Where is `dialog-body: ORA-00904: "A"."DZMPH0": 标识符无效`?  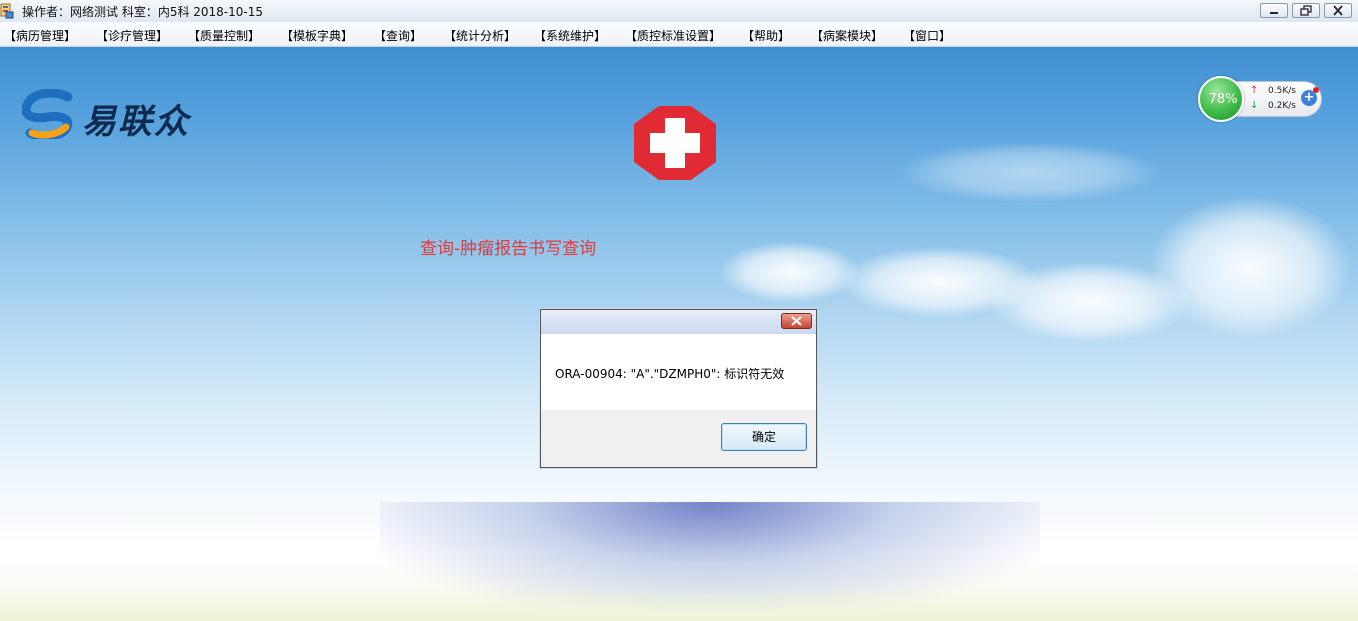
dialog-body: ORA-00904: "A"."DZMPH0": 标识符无效 is located at coordinates (678, 372).